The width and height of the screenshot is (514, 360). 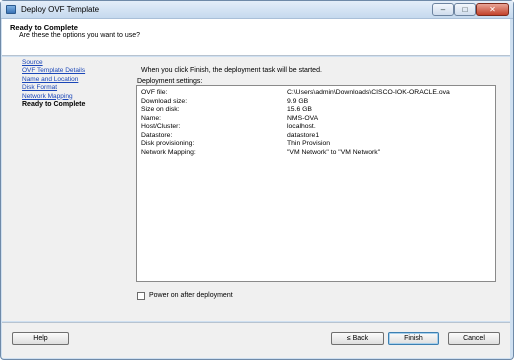 I want to click on settings-label: Deployment settings:, so click(x=170, y=81).